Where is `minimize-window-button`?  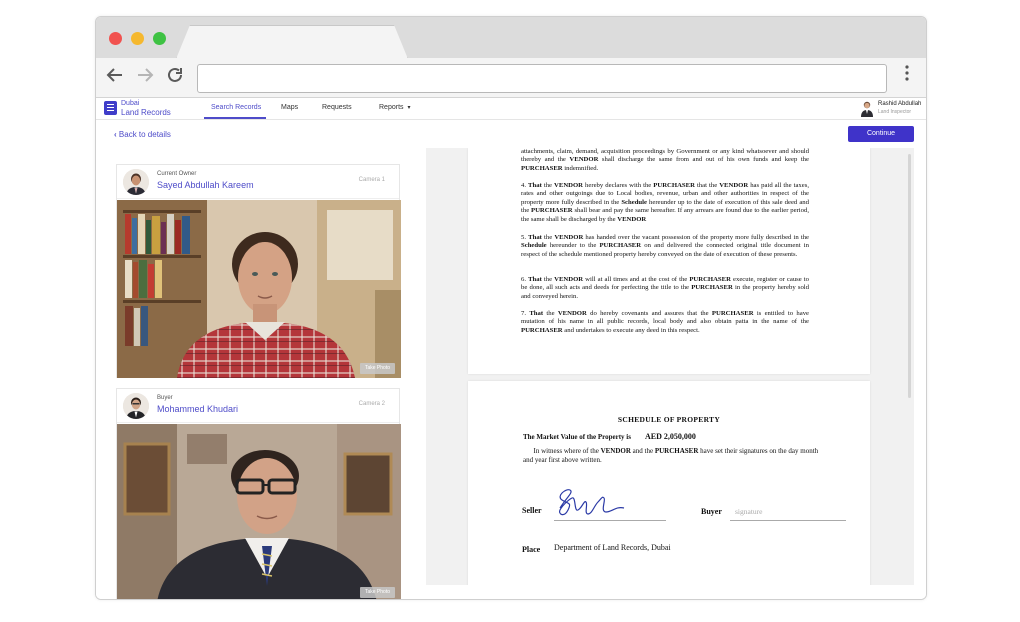
minimize-window-button is located at coordinates (137, 38).